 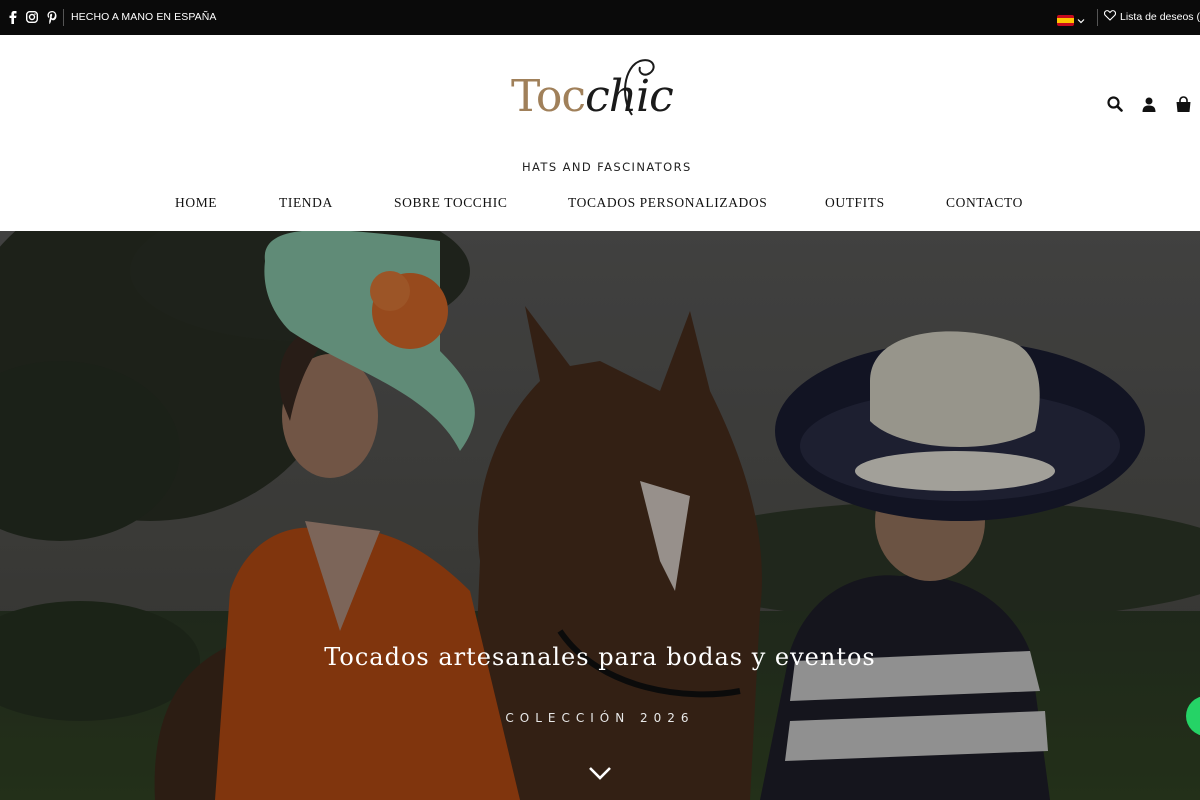 I want to click on heart-icon, so click(x=1110, y=17).